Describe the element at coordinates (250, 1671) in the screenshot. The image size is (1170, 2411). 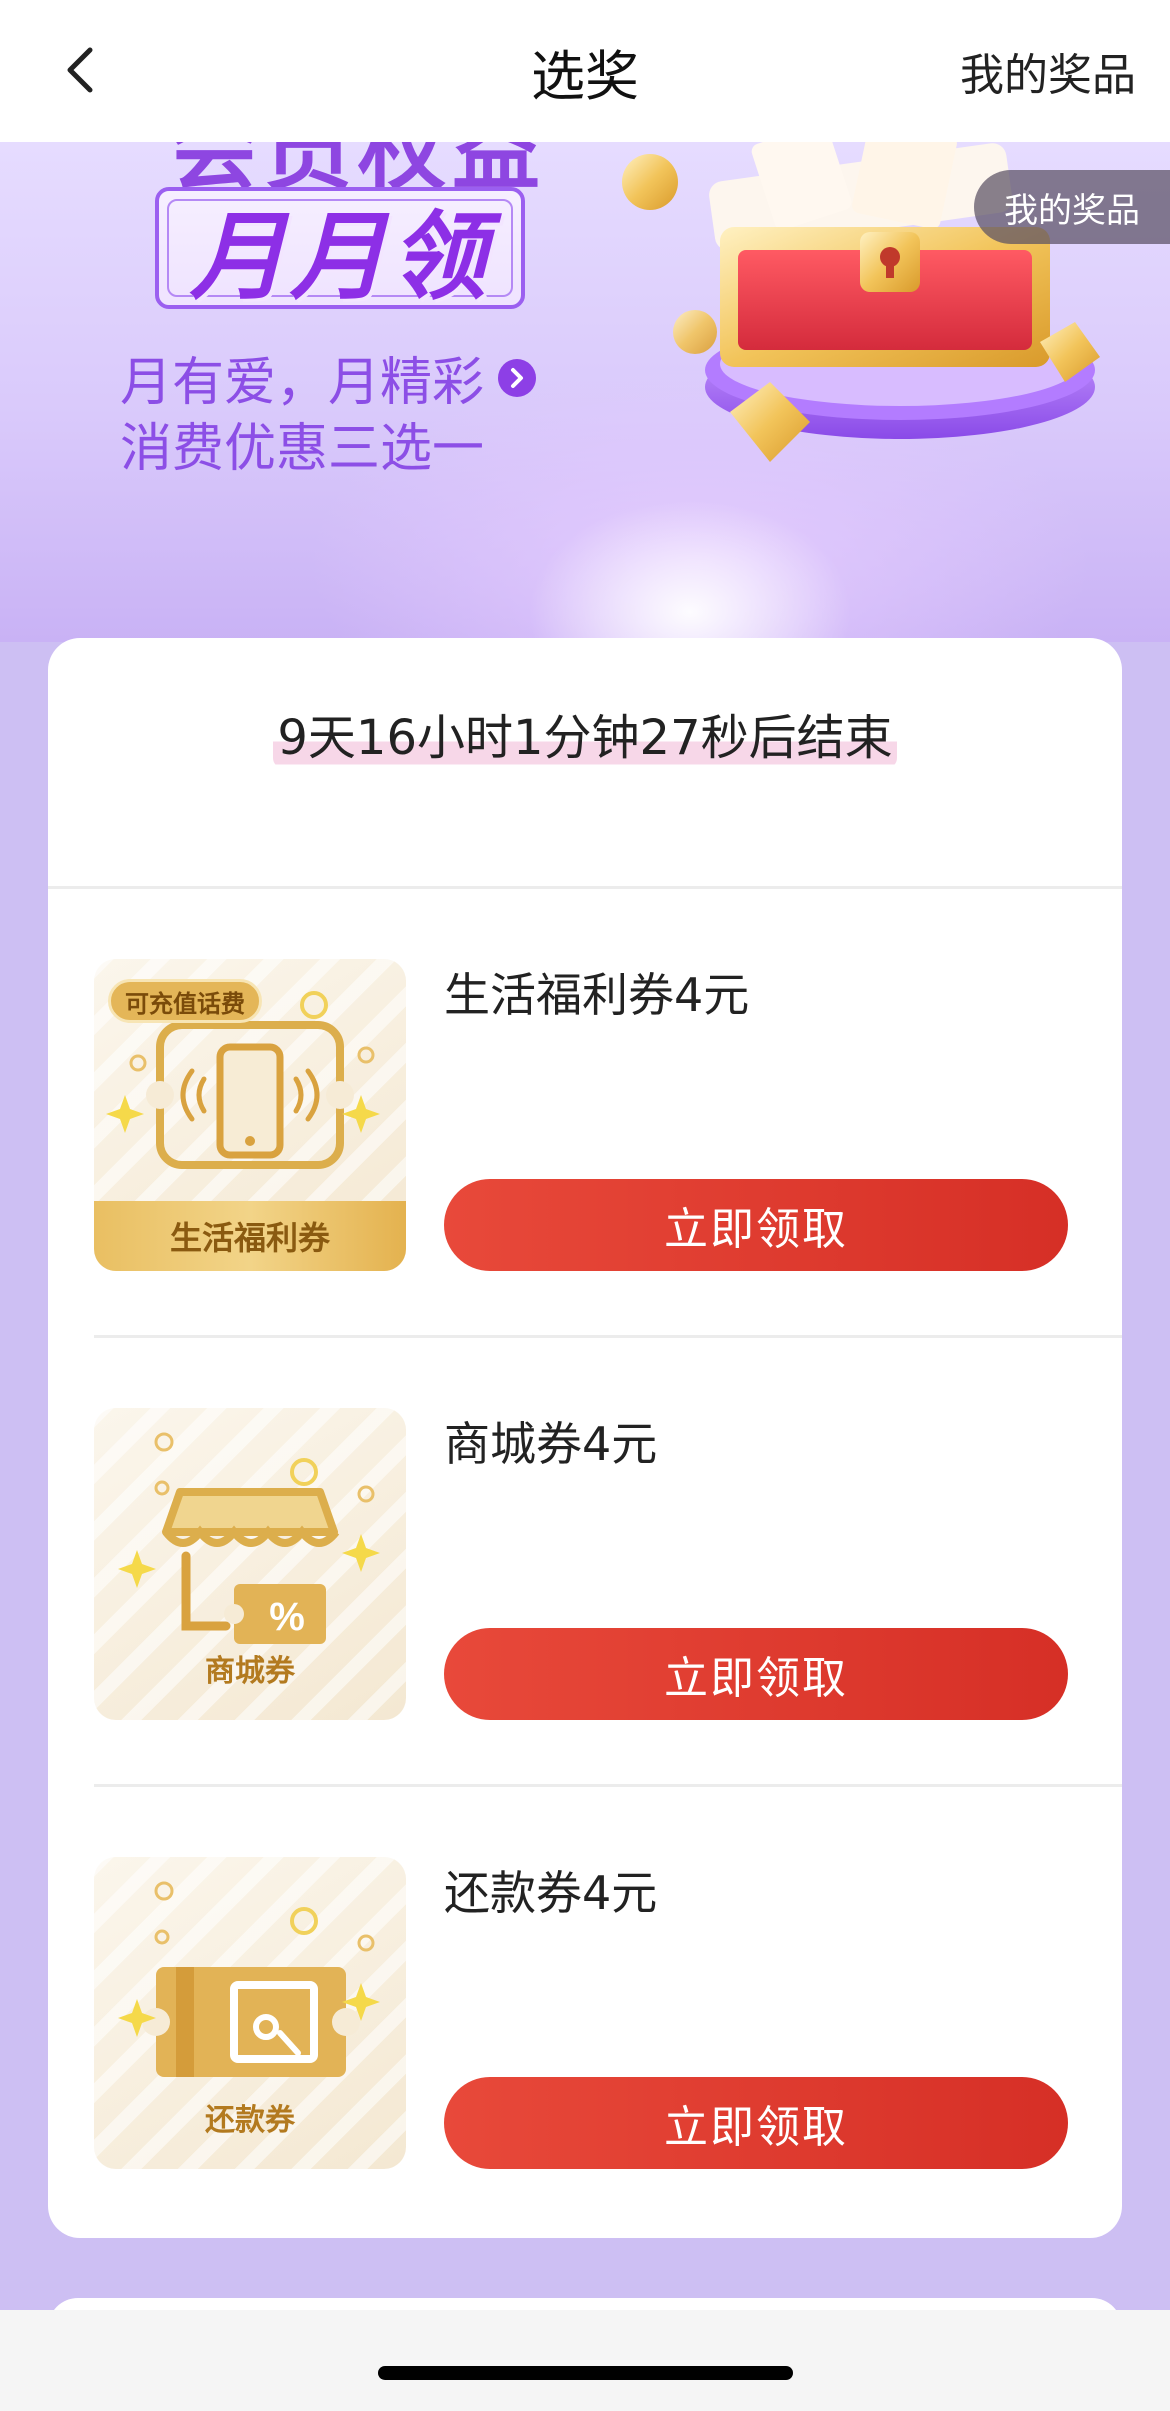
I see `thumb-label: 商城券` at that location.